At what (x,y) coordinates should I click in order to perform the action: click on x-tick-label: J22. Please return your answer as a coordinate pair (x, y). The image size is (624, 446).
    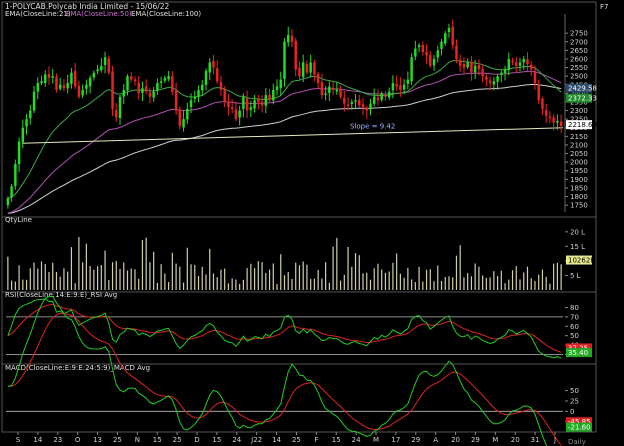
    Looking at the image, I should click on (256, 440).